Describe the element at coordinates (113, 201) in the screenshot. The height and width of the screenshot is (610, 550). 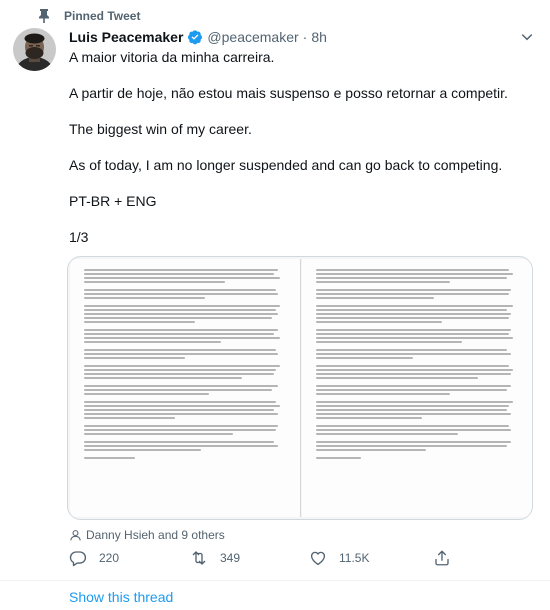
I see `tweet-text-paragraph-5: PT-BR + ENG` at that location.